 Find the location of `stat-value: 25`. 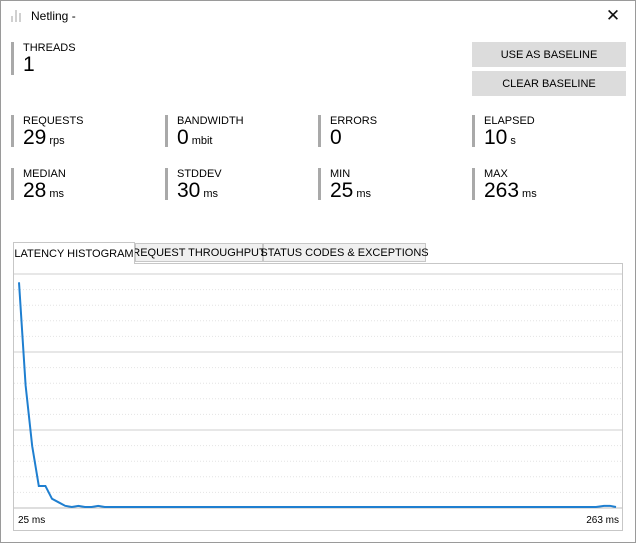

stat-value: 25 is located at coordinates (342, 190).